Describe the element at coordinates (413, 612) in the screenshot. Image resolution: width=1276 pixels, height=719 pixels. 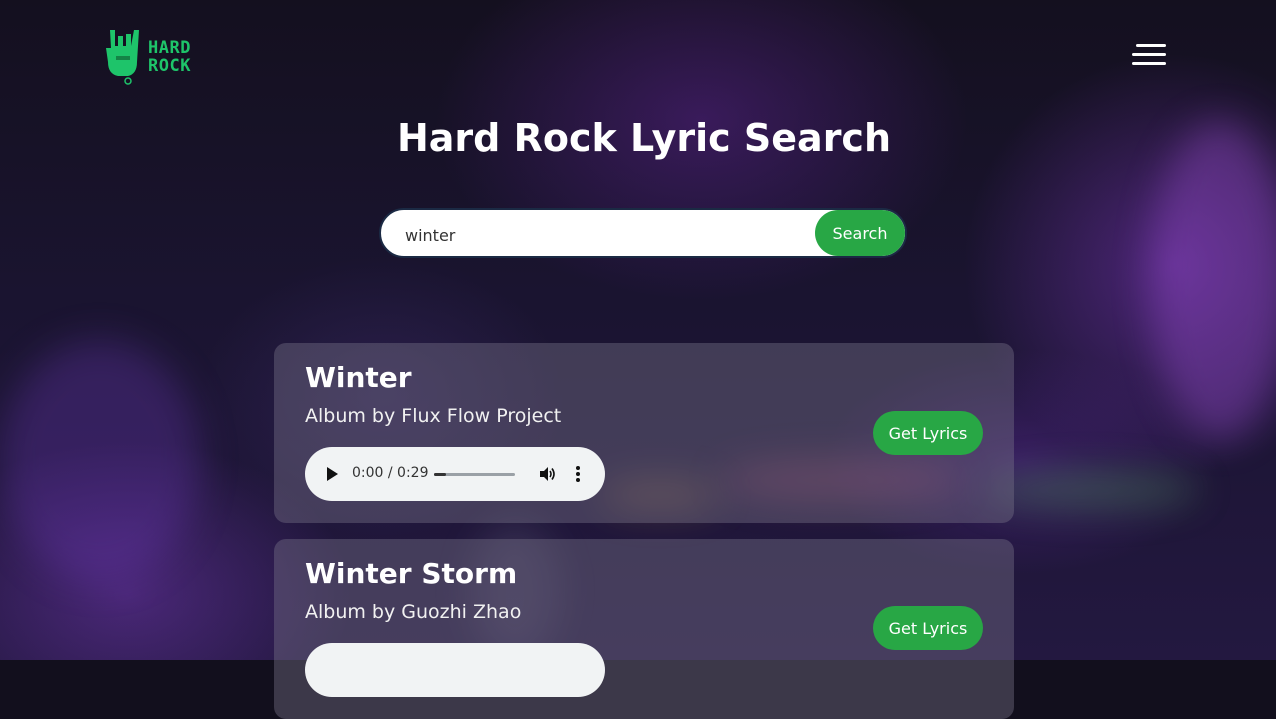
I see `album-artist: Album by Guozhi Zhao` at that location.